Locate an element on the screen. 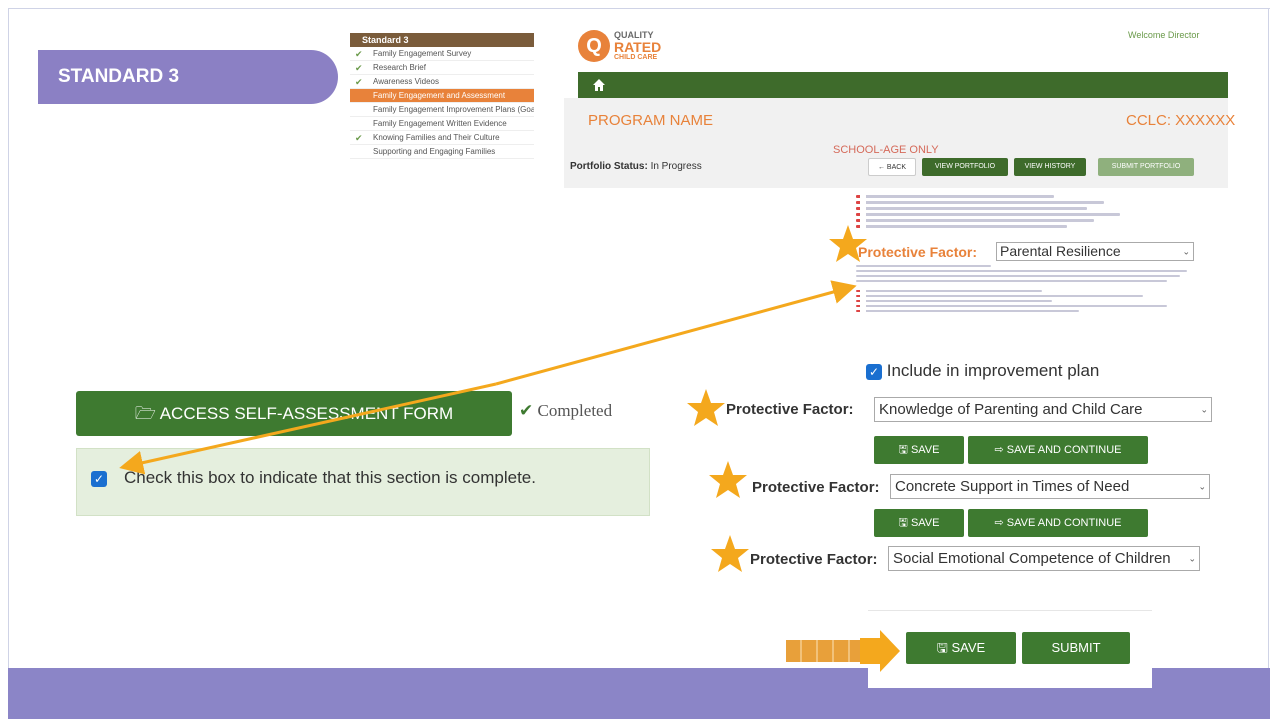 The height and width of the screenshot is (719, 1278). standard-banner: STANDARD 3 is located at coordinates (188, 77).